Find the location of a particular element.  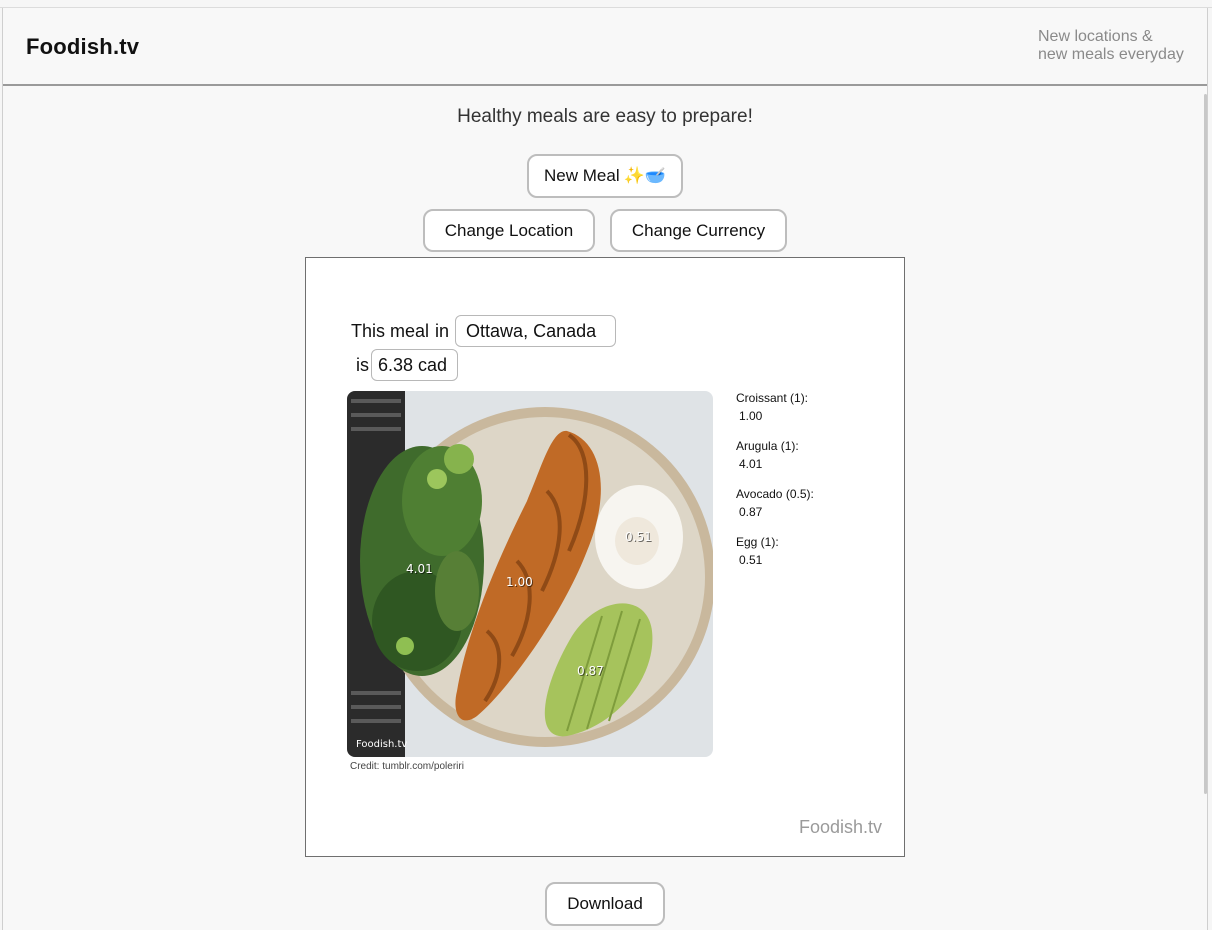

tagline: New locations & new meals everyday is located at coordinates (1118, 46).